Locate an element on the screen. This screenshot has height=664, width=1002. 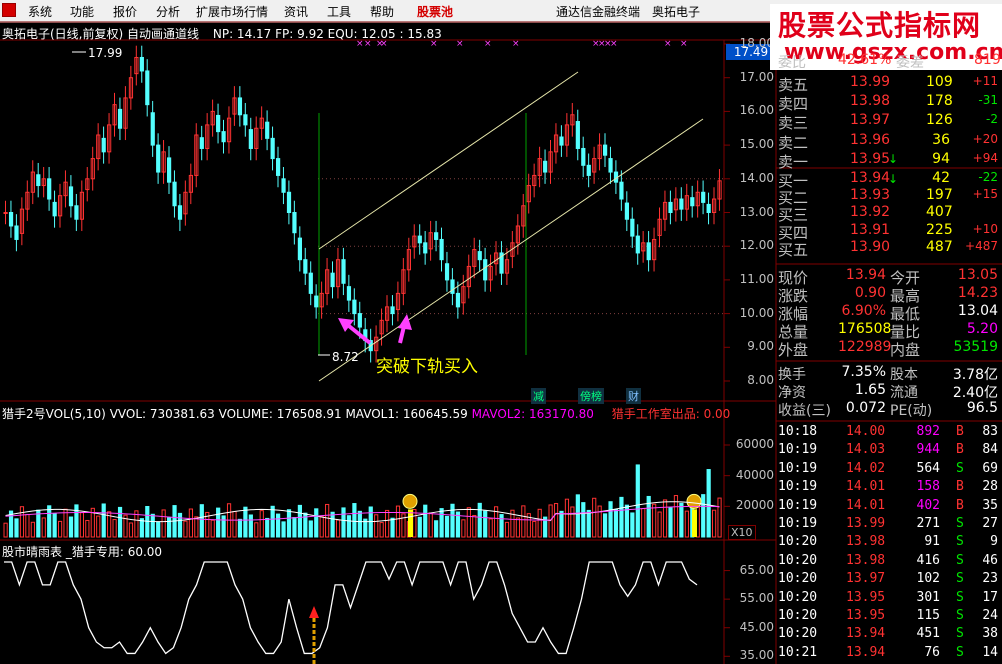
stat-value2-1: 14.23 is located at coordinates (977, 293).